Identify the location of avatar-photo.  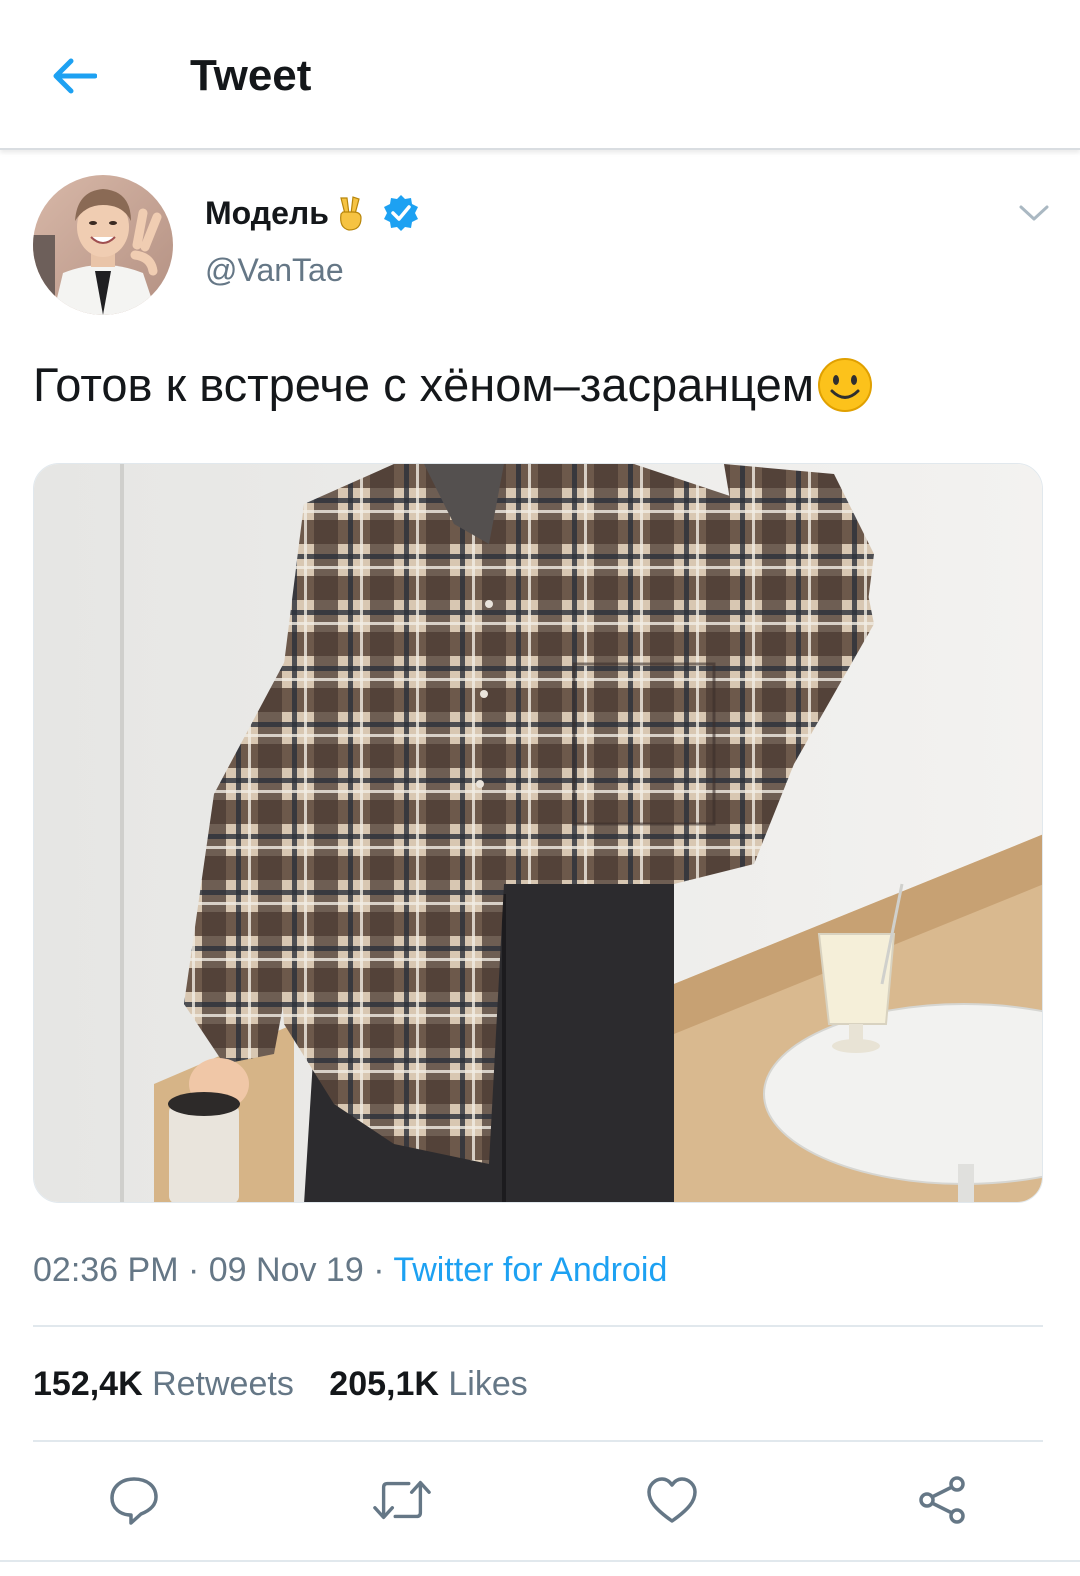
(103, 245).